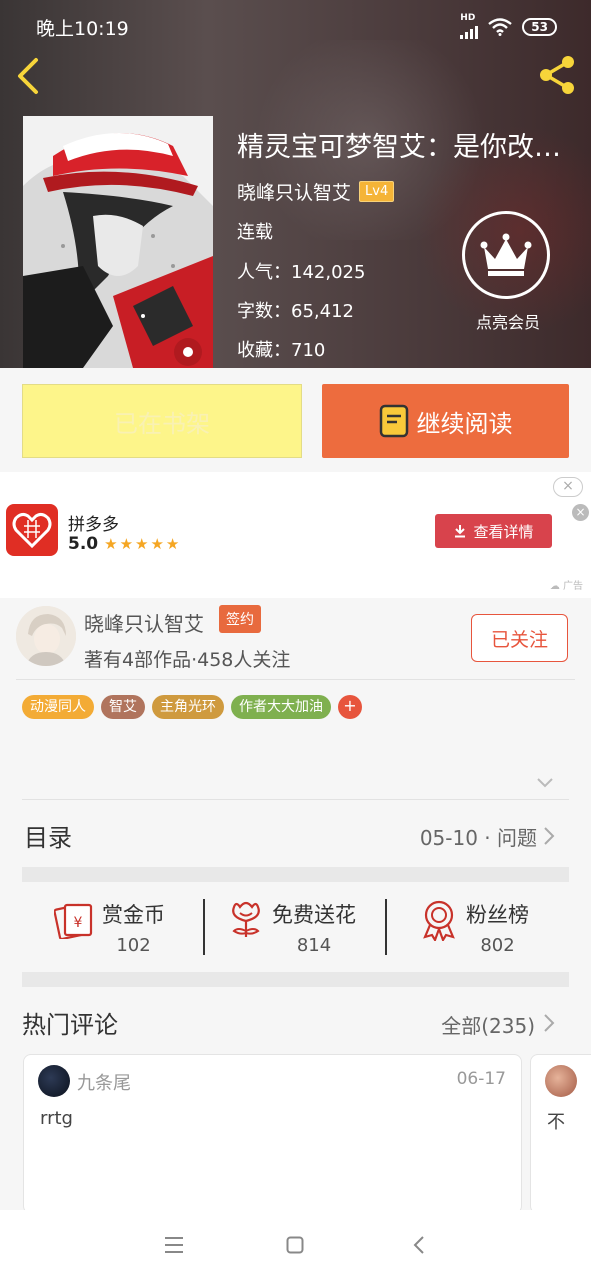  What do you see at coordinates (272, 1134) in the screenshot?
I see `comment-card: 九条尾 06-17 rrtg` at bounding box center [272, 1134].